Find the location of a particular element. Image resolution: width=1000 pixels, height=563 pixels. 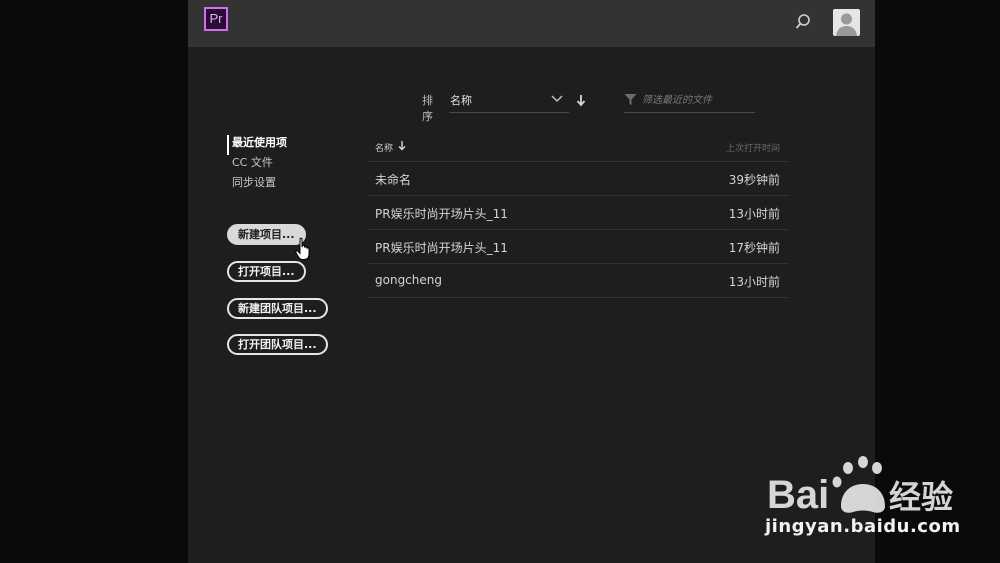

sort-dropdown: 名称 is located at coordinates (509, 101).